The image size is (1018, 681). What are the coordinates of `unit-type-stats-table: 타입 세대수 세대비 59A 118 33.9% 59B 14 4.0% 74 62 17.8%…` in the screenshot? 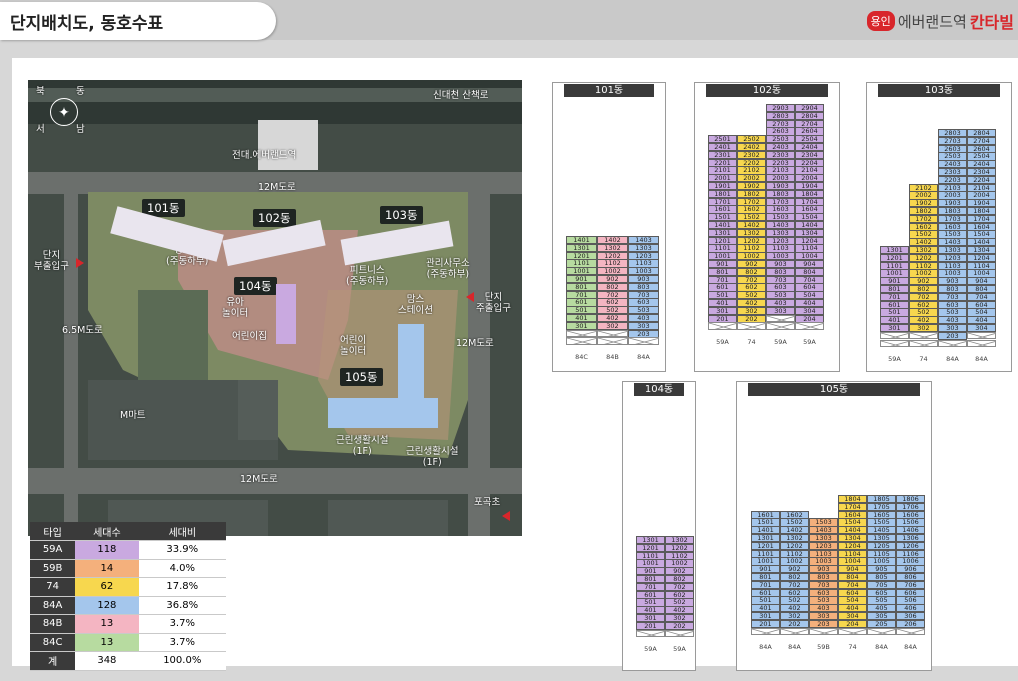 It's located at (128, 596).